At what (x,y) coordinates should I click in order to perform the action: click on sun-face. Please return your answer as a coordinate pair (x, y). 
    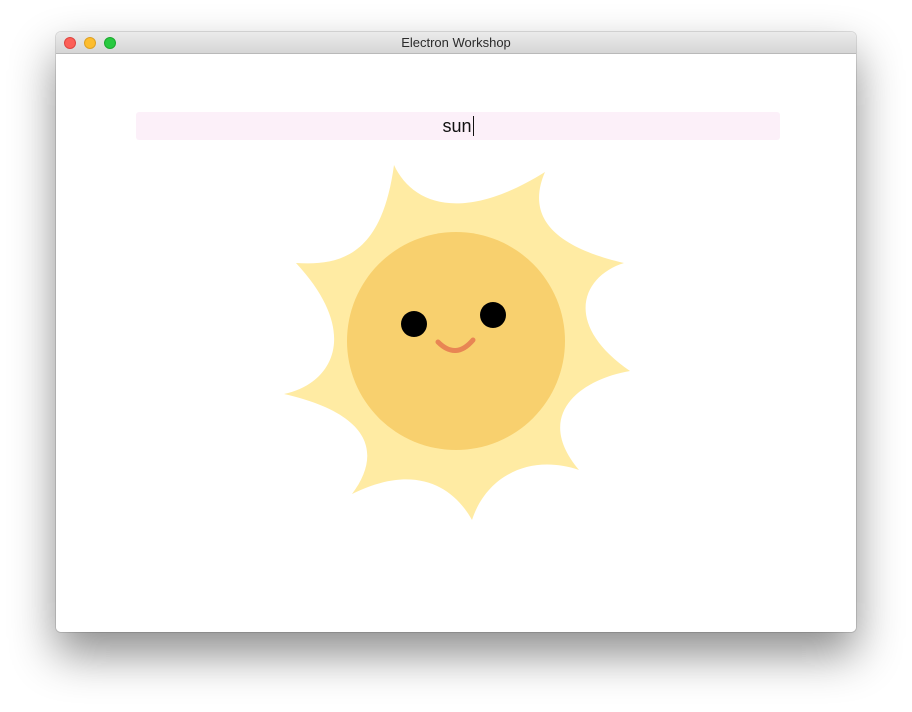
    Looking at the image, I should click on (456, 341).